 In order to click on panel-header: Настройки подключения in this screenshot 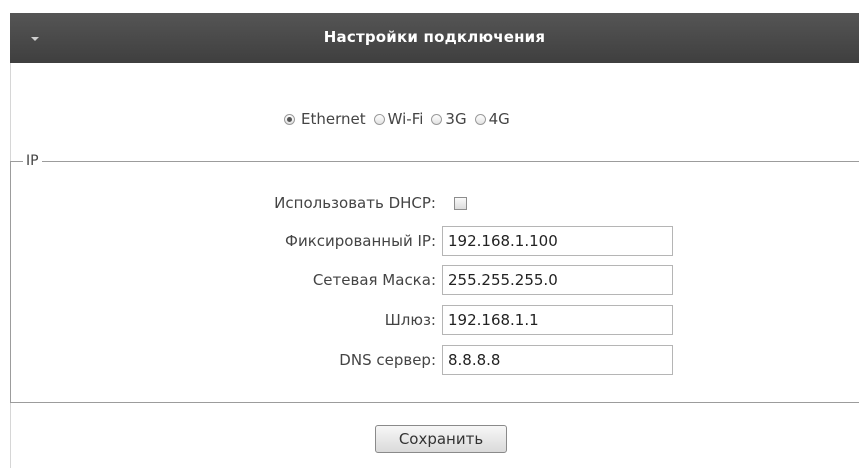, I will do `click(434, 38)`.